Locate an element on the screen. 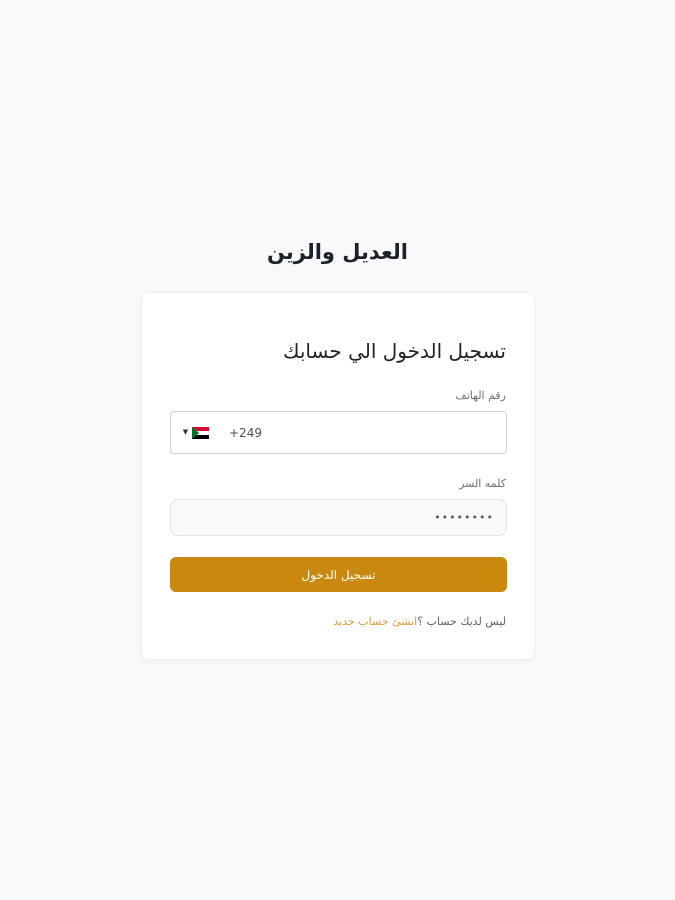 The image size is (675, 900). login-title: تسجيل الدخول الي حسابك is located at coordinates (394, 351).